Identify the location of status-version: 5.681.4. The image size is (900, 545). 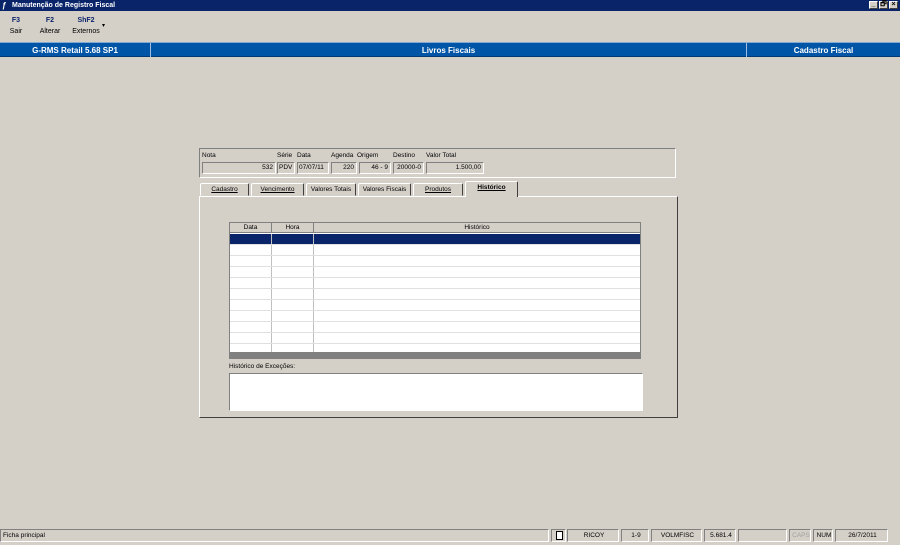
(720, 535).